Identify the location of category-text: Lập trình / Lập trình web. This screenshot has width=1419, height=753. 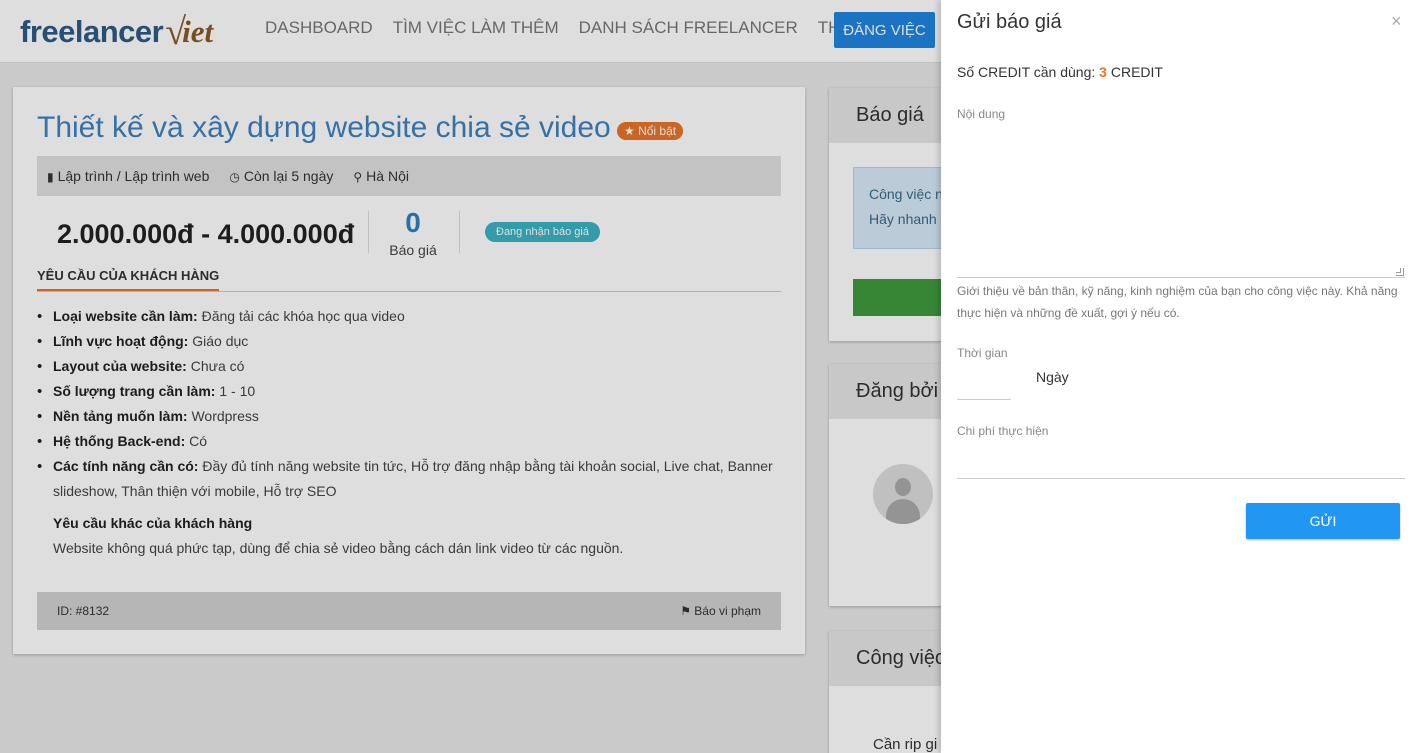
(133, 176).